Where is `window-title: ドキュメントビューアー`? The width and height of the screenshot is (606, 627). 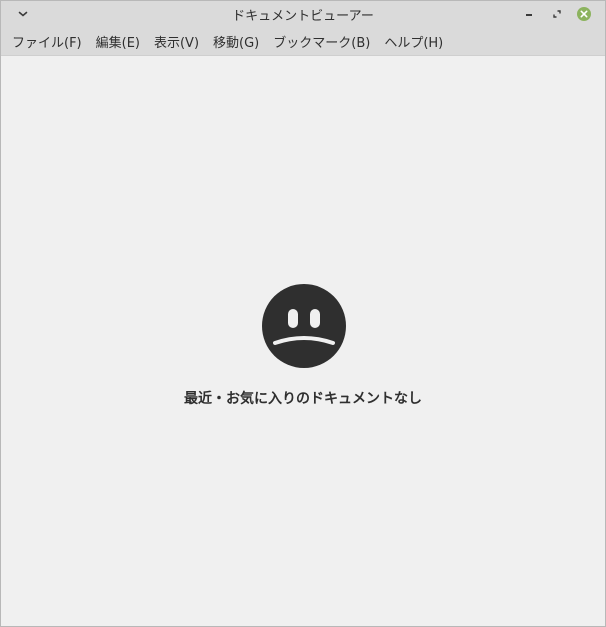 window-title: ドキュメントビューアー is located at coordinates (303, 16).